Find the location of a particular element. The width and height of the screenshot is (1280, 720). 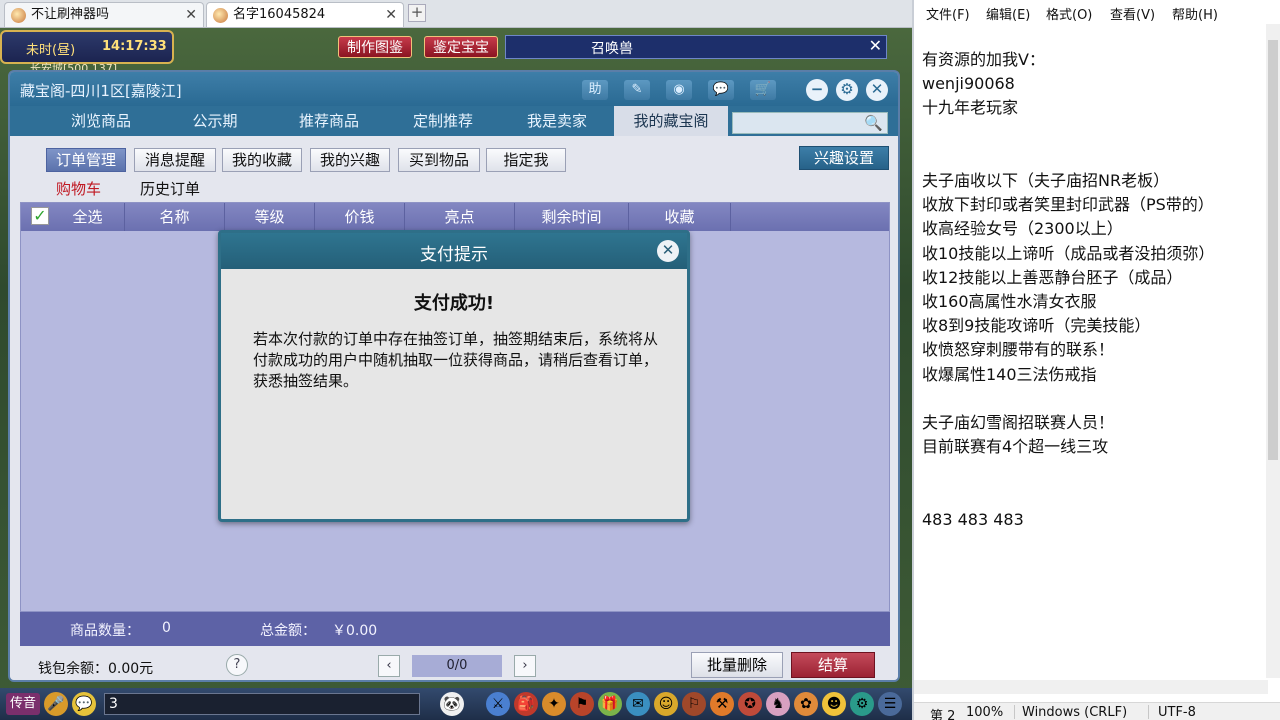

chat-icon: 💬 is located at coordinates (721, 90).